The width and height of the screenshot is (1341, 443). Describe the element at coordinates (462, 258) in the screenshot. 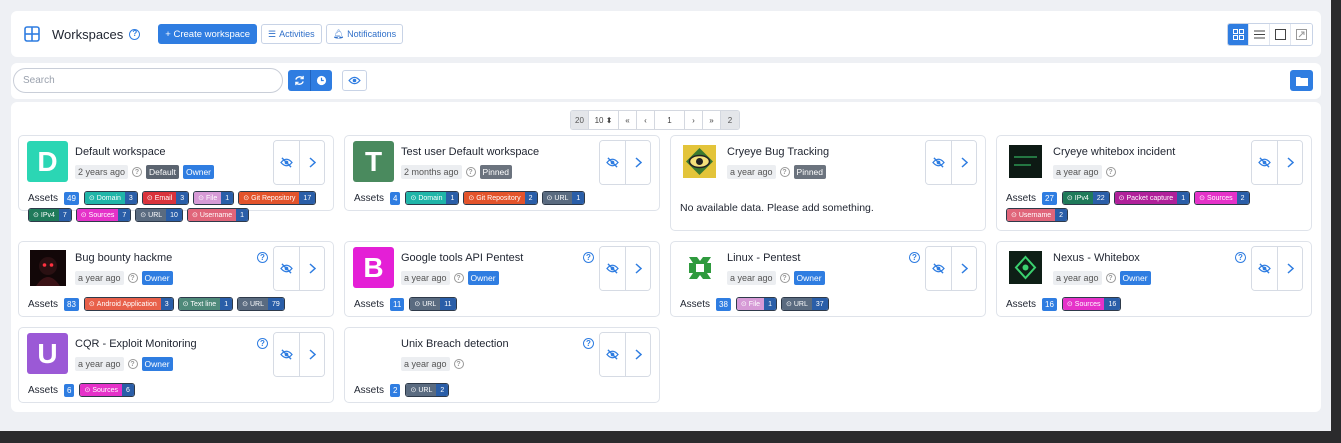

I see `workspace-title: Google tools API Pentest` at that location.